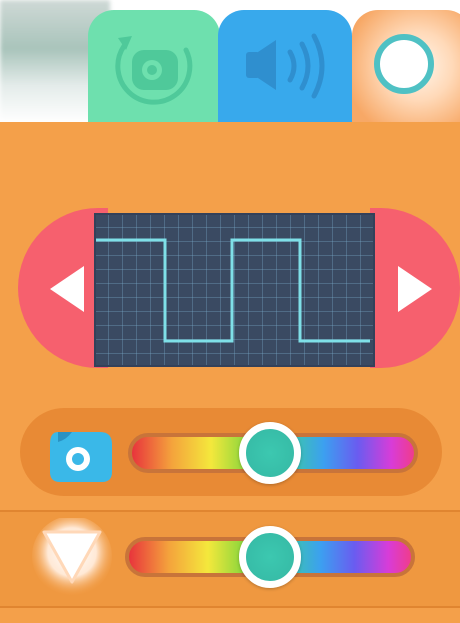  What do you see at coordinates (81, 457) in the screenshot?
I see `camera-dot-icon` at bounding box center [81, 457].